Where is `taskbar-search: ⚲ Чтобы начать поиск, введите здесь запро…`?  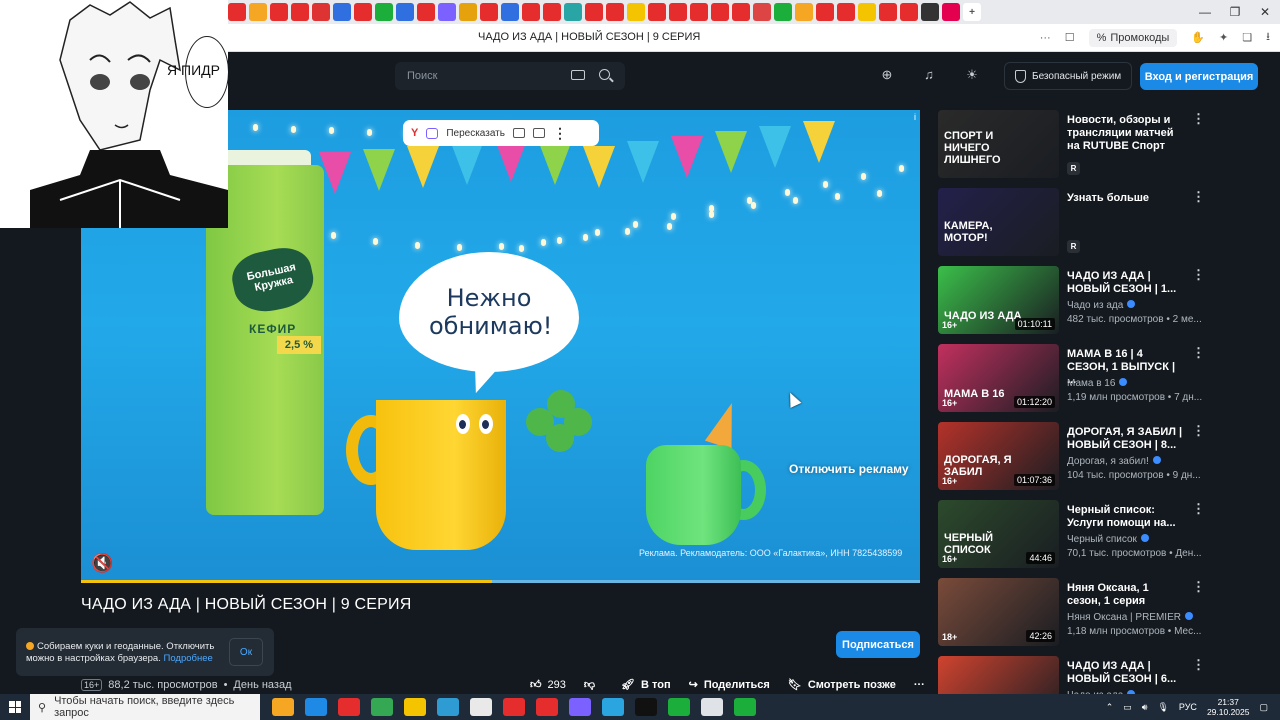
taskbar-search: ⚲ Чтобы начать поиск, введите здесь запро… is located at coordinates (145, 707).